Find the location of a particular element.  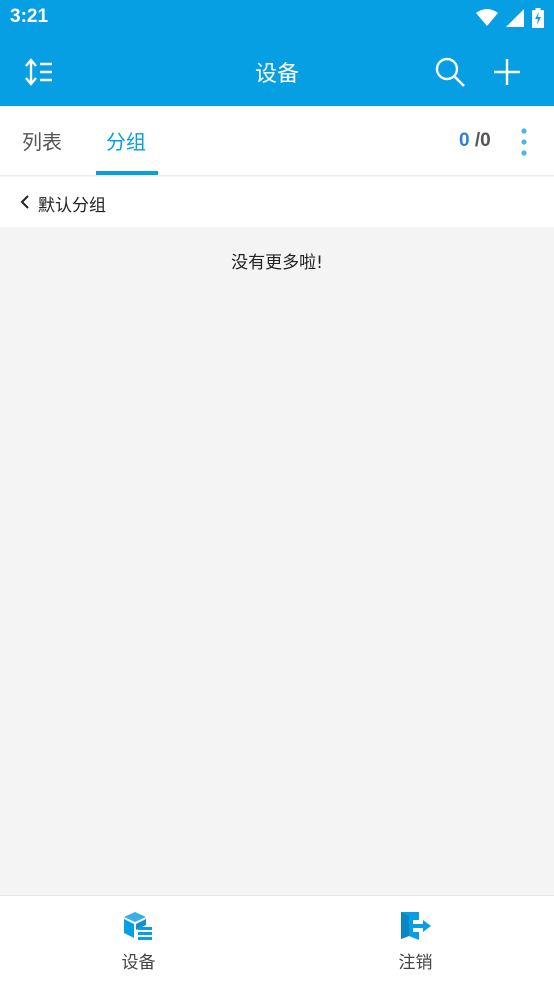

tab-indicator is located at coordinates (127, 173).